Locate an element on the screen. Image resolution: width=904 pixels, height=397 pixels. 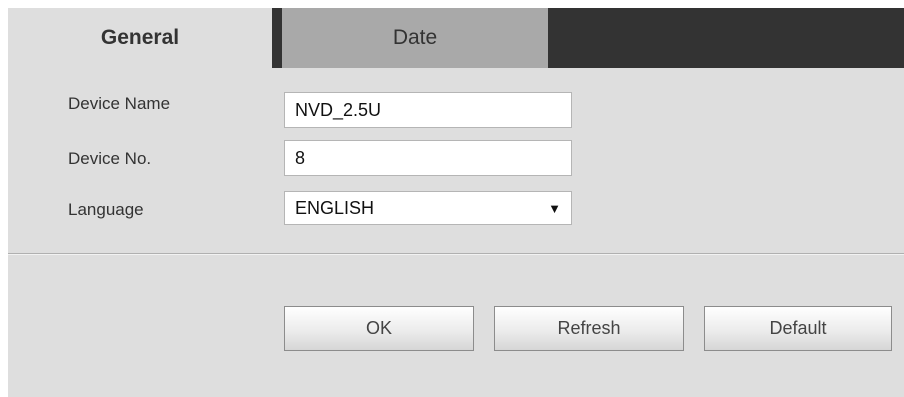
tab-general: General is located at coordinates (140, 38).